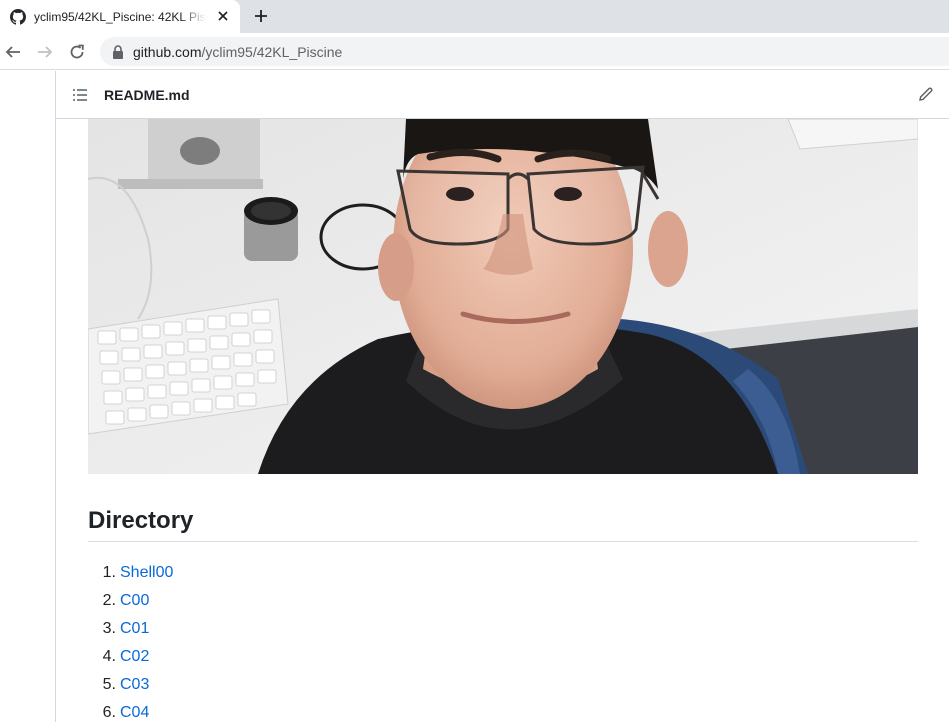 Image resolution: width=949 pixels, height=722 pixels. I want to click on directory-link: Shell00, so click(146, 573).